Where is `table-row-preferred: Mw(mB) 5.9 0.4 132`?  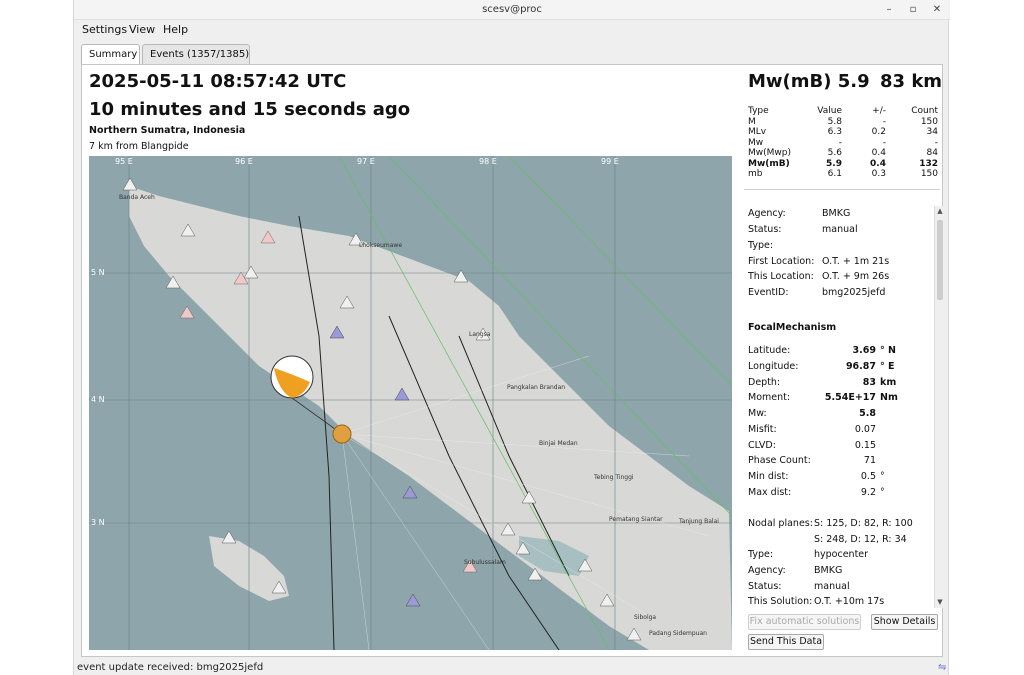 table-row-preferred: Mw(mB) 5.9 0.4 132 is located at coordinates (843, 163).